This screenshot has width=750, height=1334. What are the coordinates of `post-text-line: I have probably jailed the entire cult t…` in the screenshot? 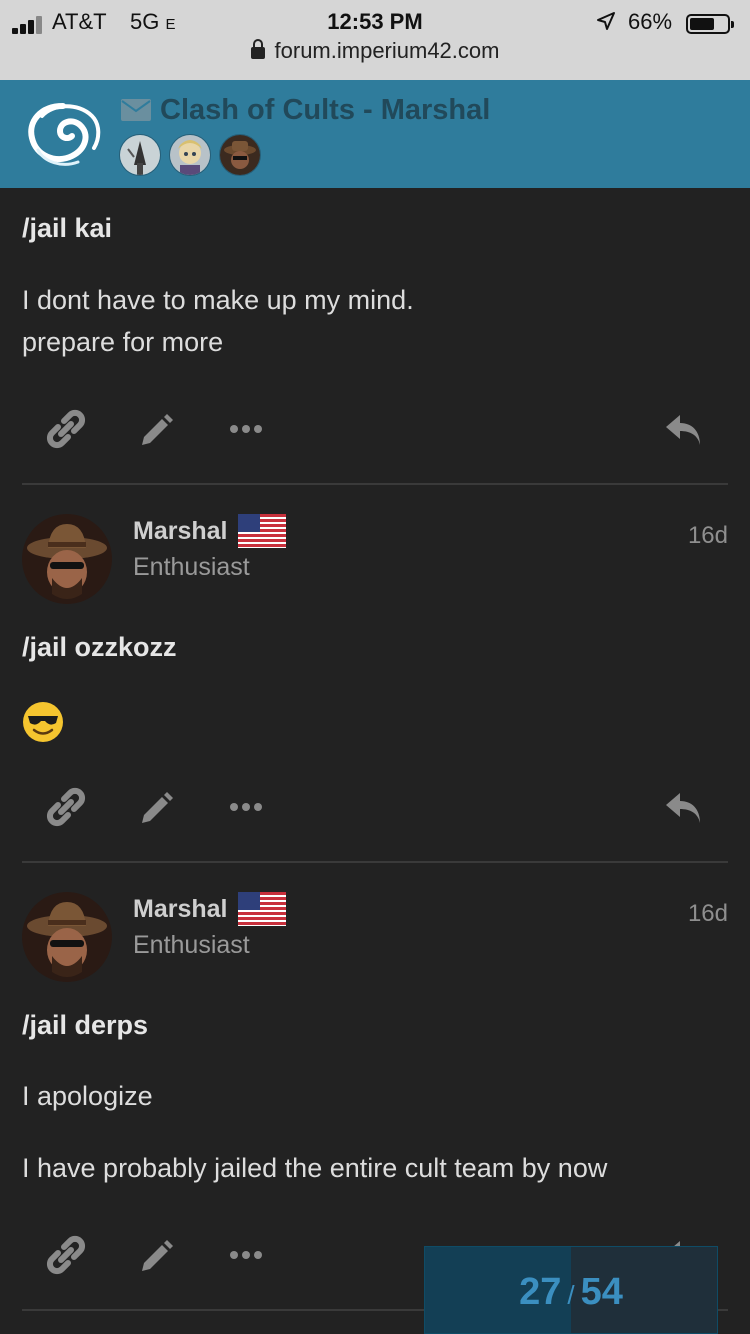 It's located at (315, 1168).